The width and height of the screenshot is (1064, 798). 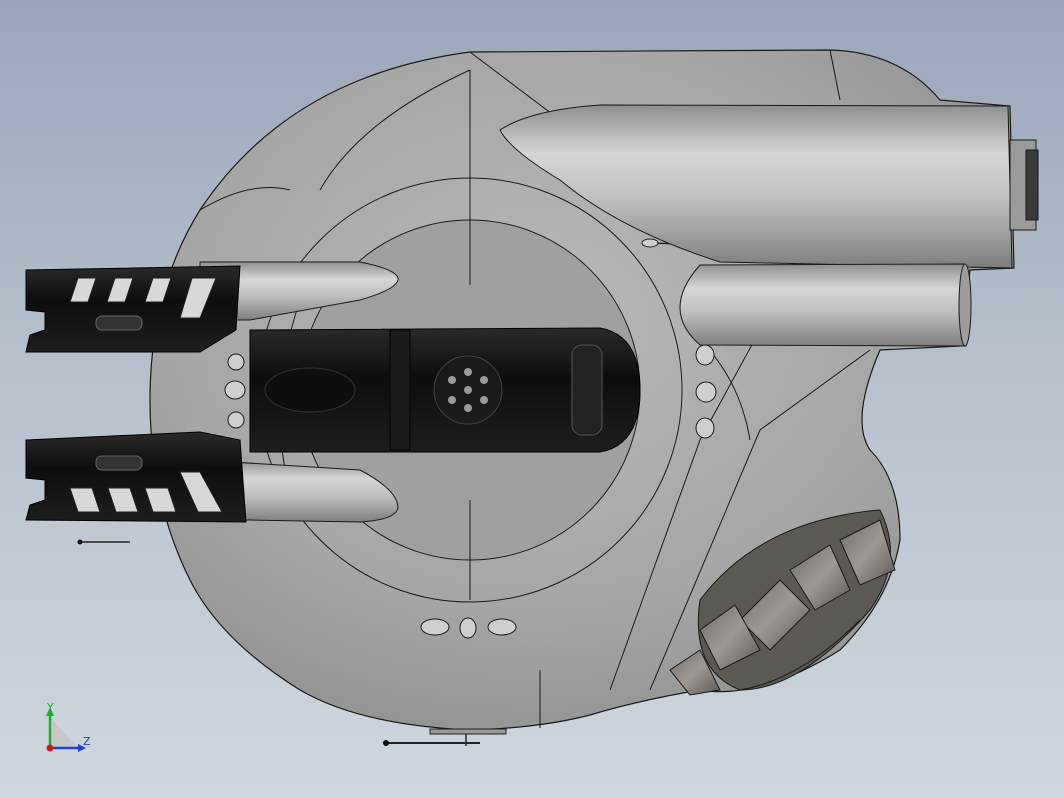 What do you see at coordinates (50, 748) in the screenshot?
I see `triad-x-axis` at bounding box center [50, 748].